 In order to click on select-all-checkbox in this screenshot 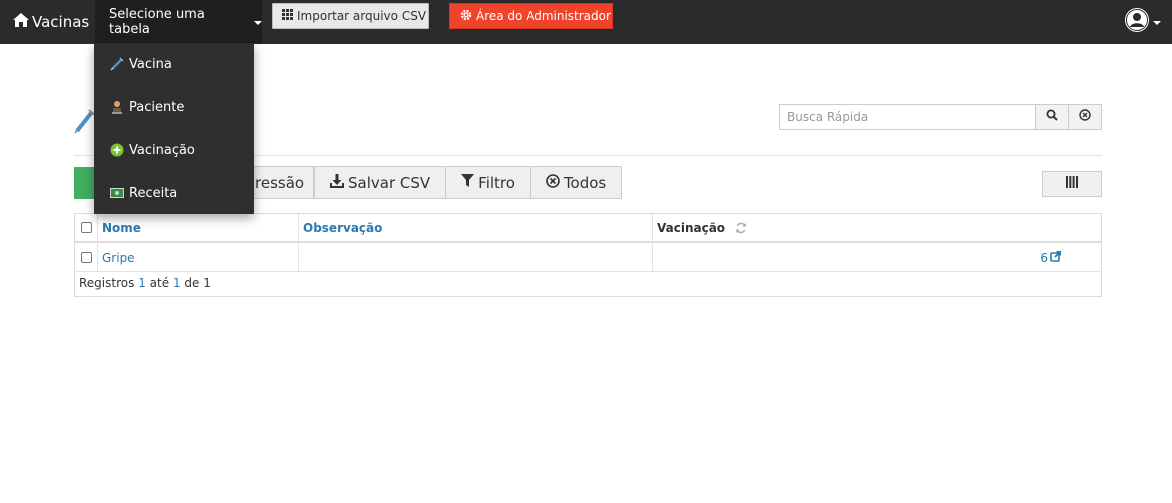, I will do `click(86, 227)`.